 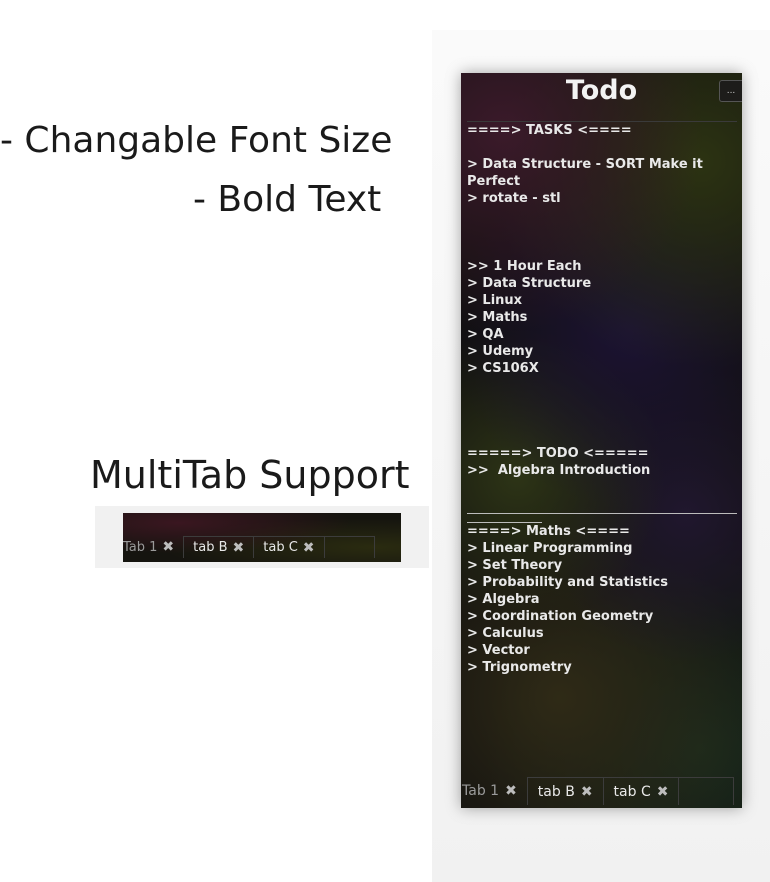 What do you see at coordinates (524, 266) in the screenshot?
I see `note-line: >> 1 Hour Each` at bounding box center [524, 266].